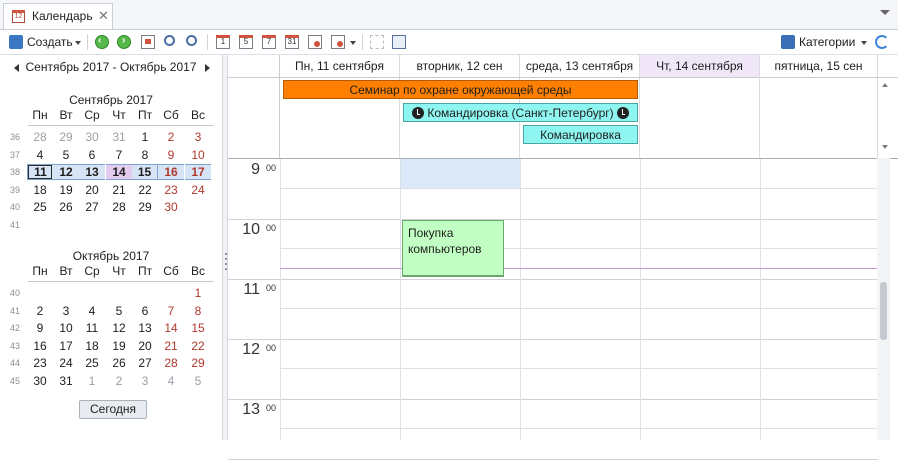 Image resolution: width=898 pixels, height=460 pixels. What do you see at coordinates (269, 42) in the screenshot?
I see `week-view-icon: 7` at bounding box center [269, 42].